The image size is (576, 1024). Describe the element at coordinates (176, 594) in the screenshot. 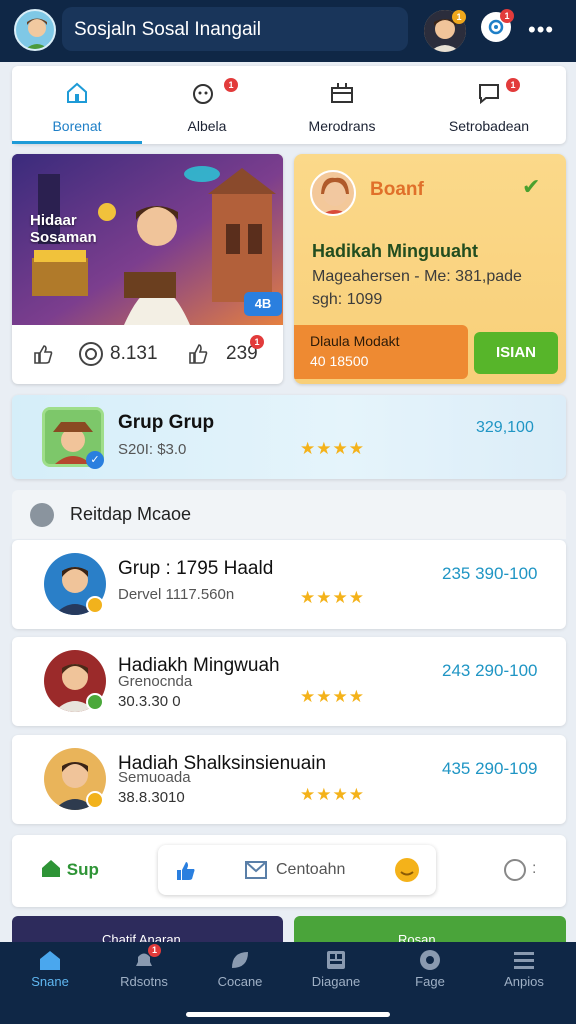

I see `list-item-subtitle: Dervel 1117.560n` at that location.